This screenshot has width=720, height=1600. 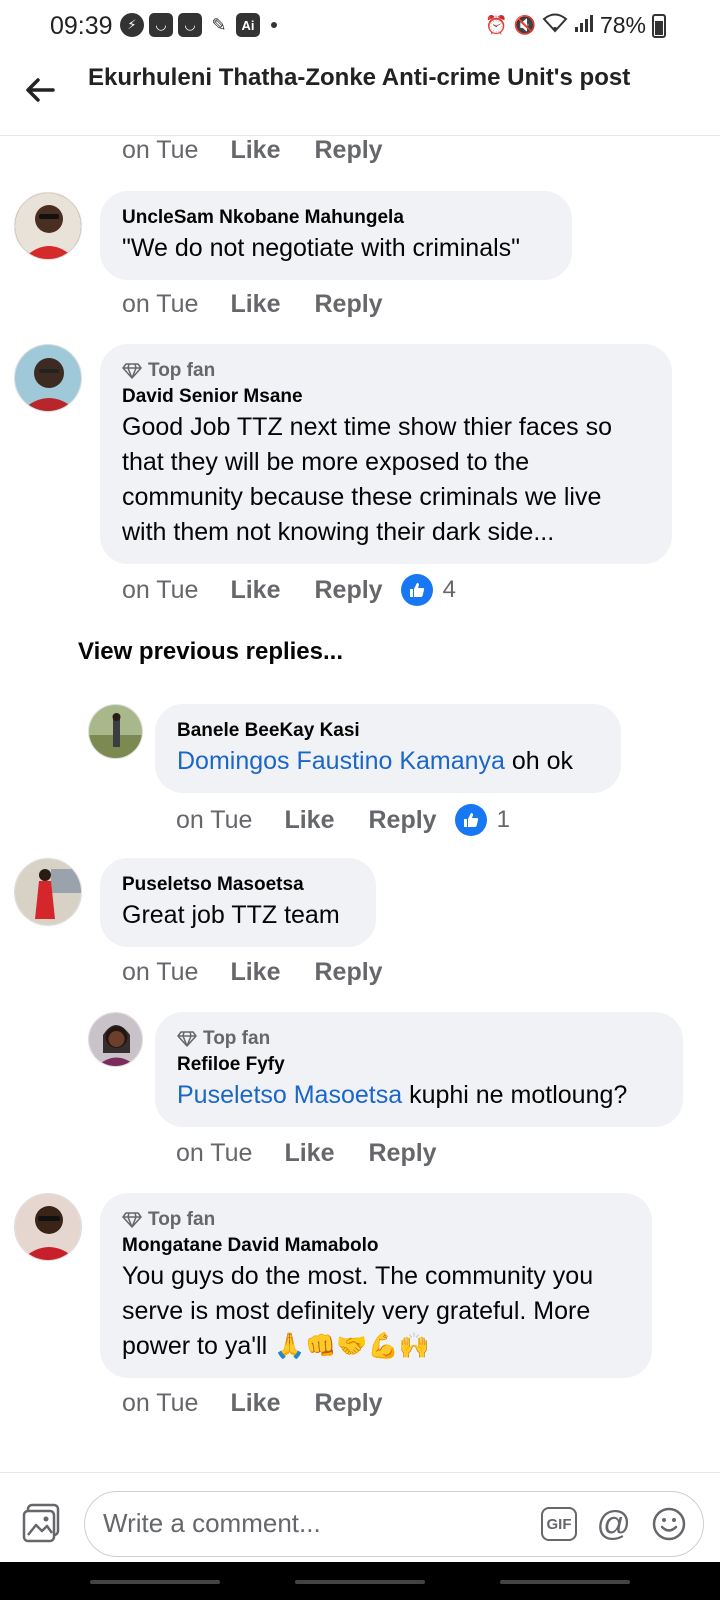 I want to click on photo-button, so click(x=42, y=1523).